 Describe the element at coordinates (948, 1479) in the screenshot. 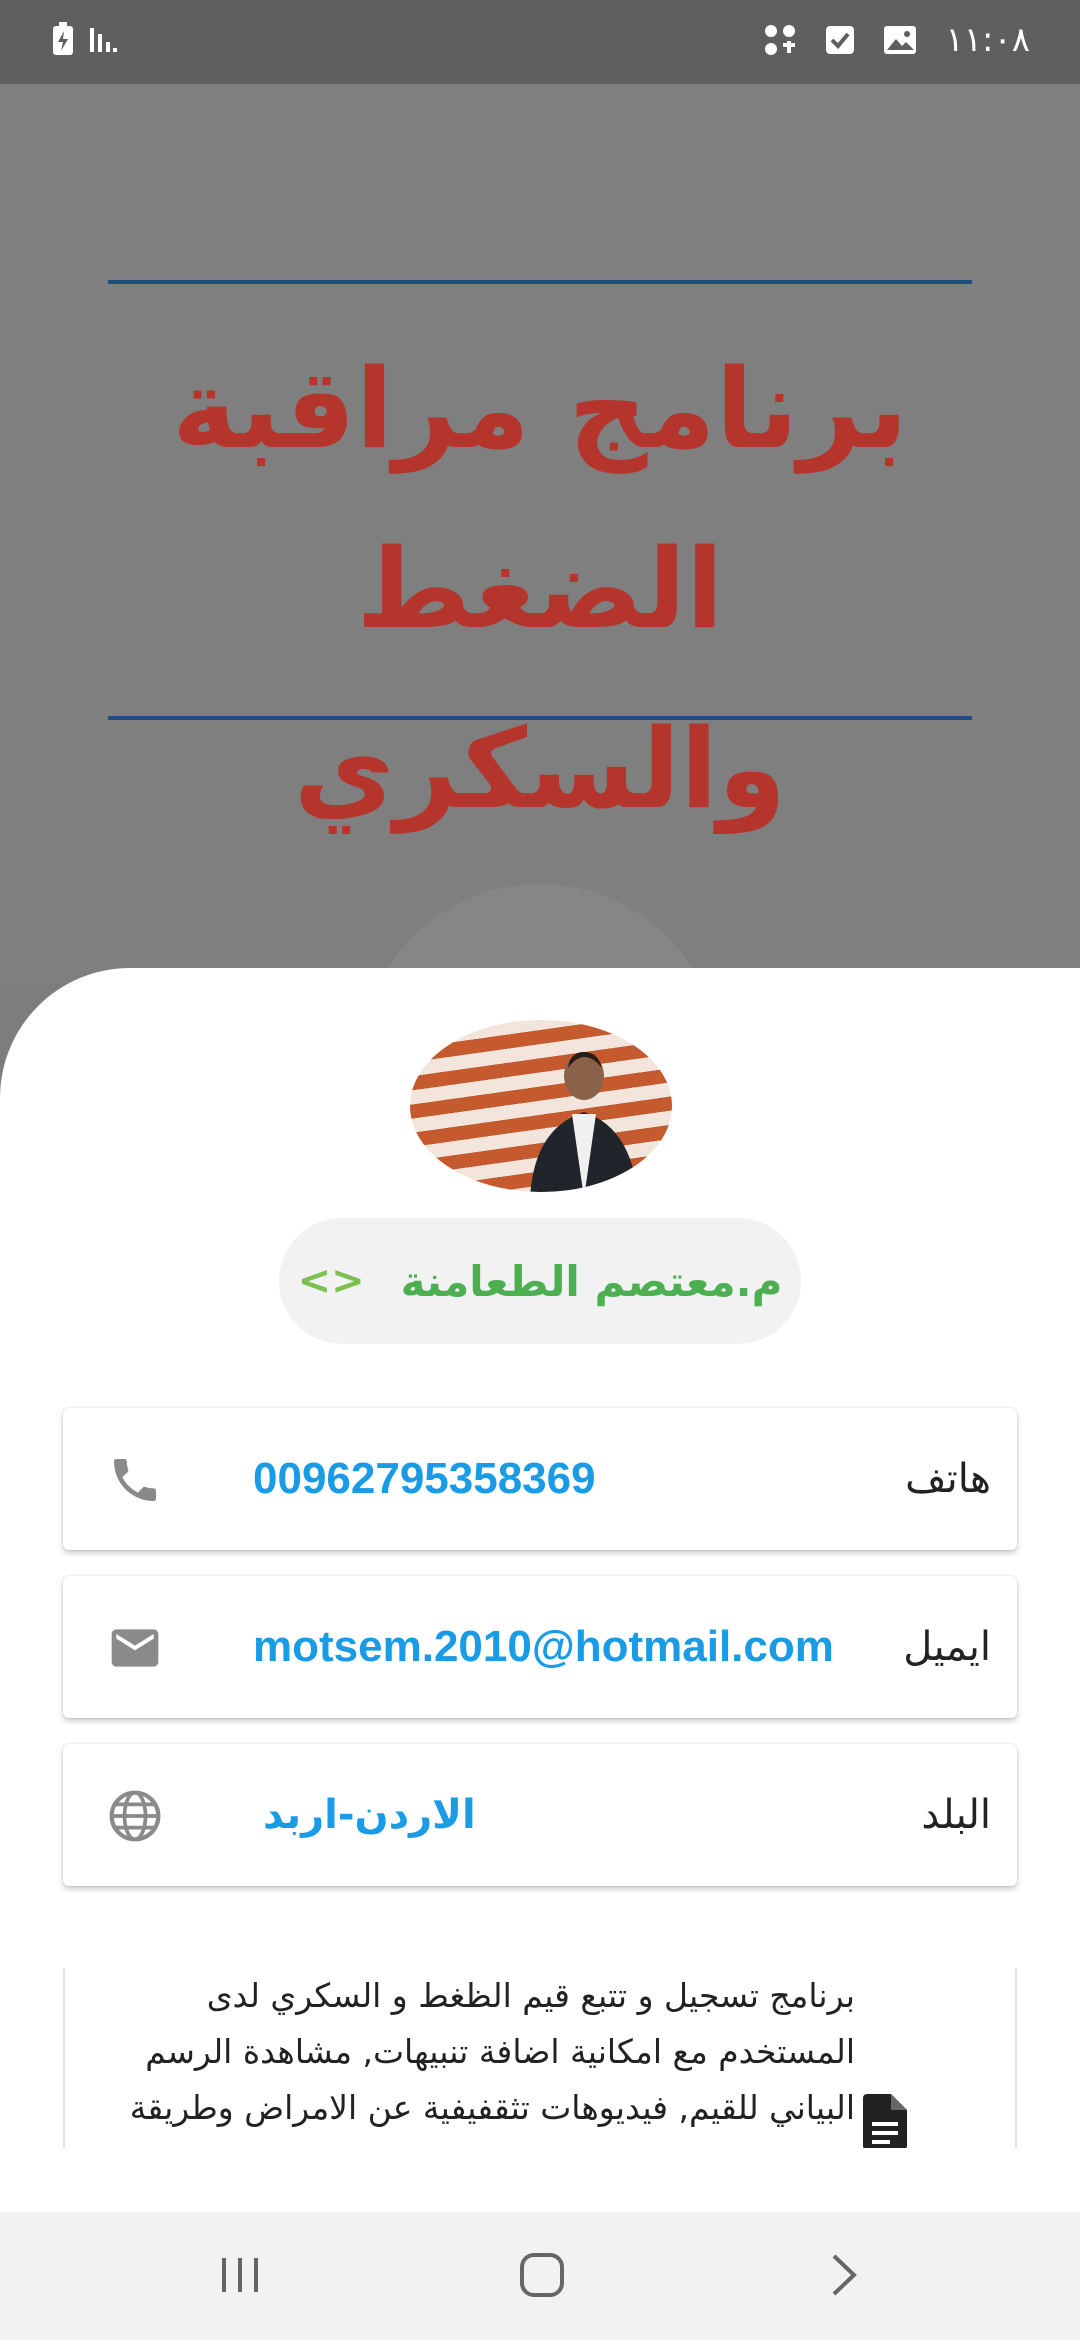

I see `phone-label: هاتف` at that location.